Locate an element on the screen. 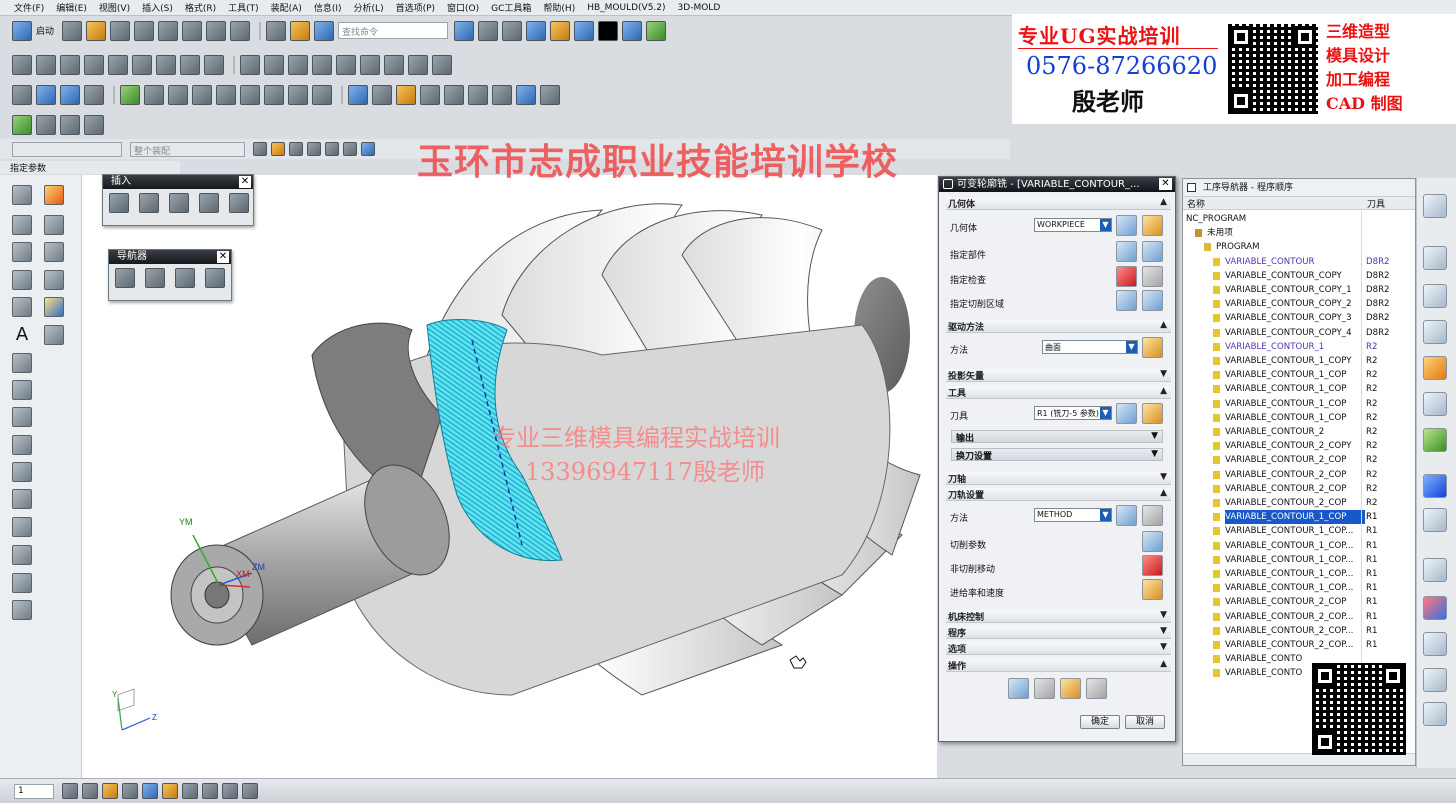 The height and width of the screenshot is (803, 1456). block-icon is located at coordinates (119, 203).